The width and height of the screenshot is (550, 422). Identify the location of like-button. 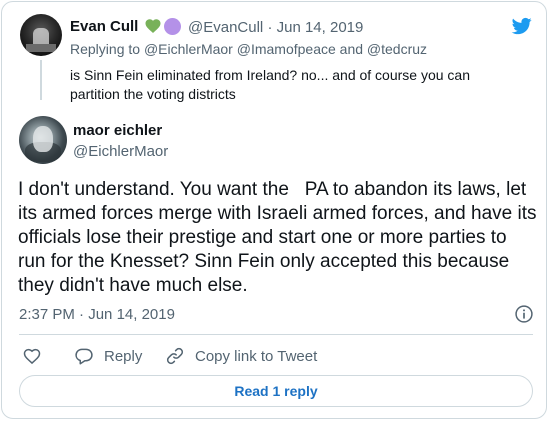
(32, 356).